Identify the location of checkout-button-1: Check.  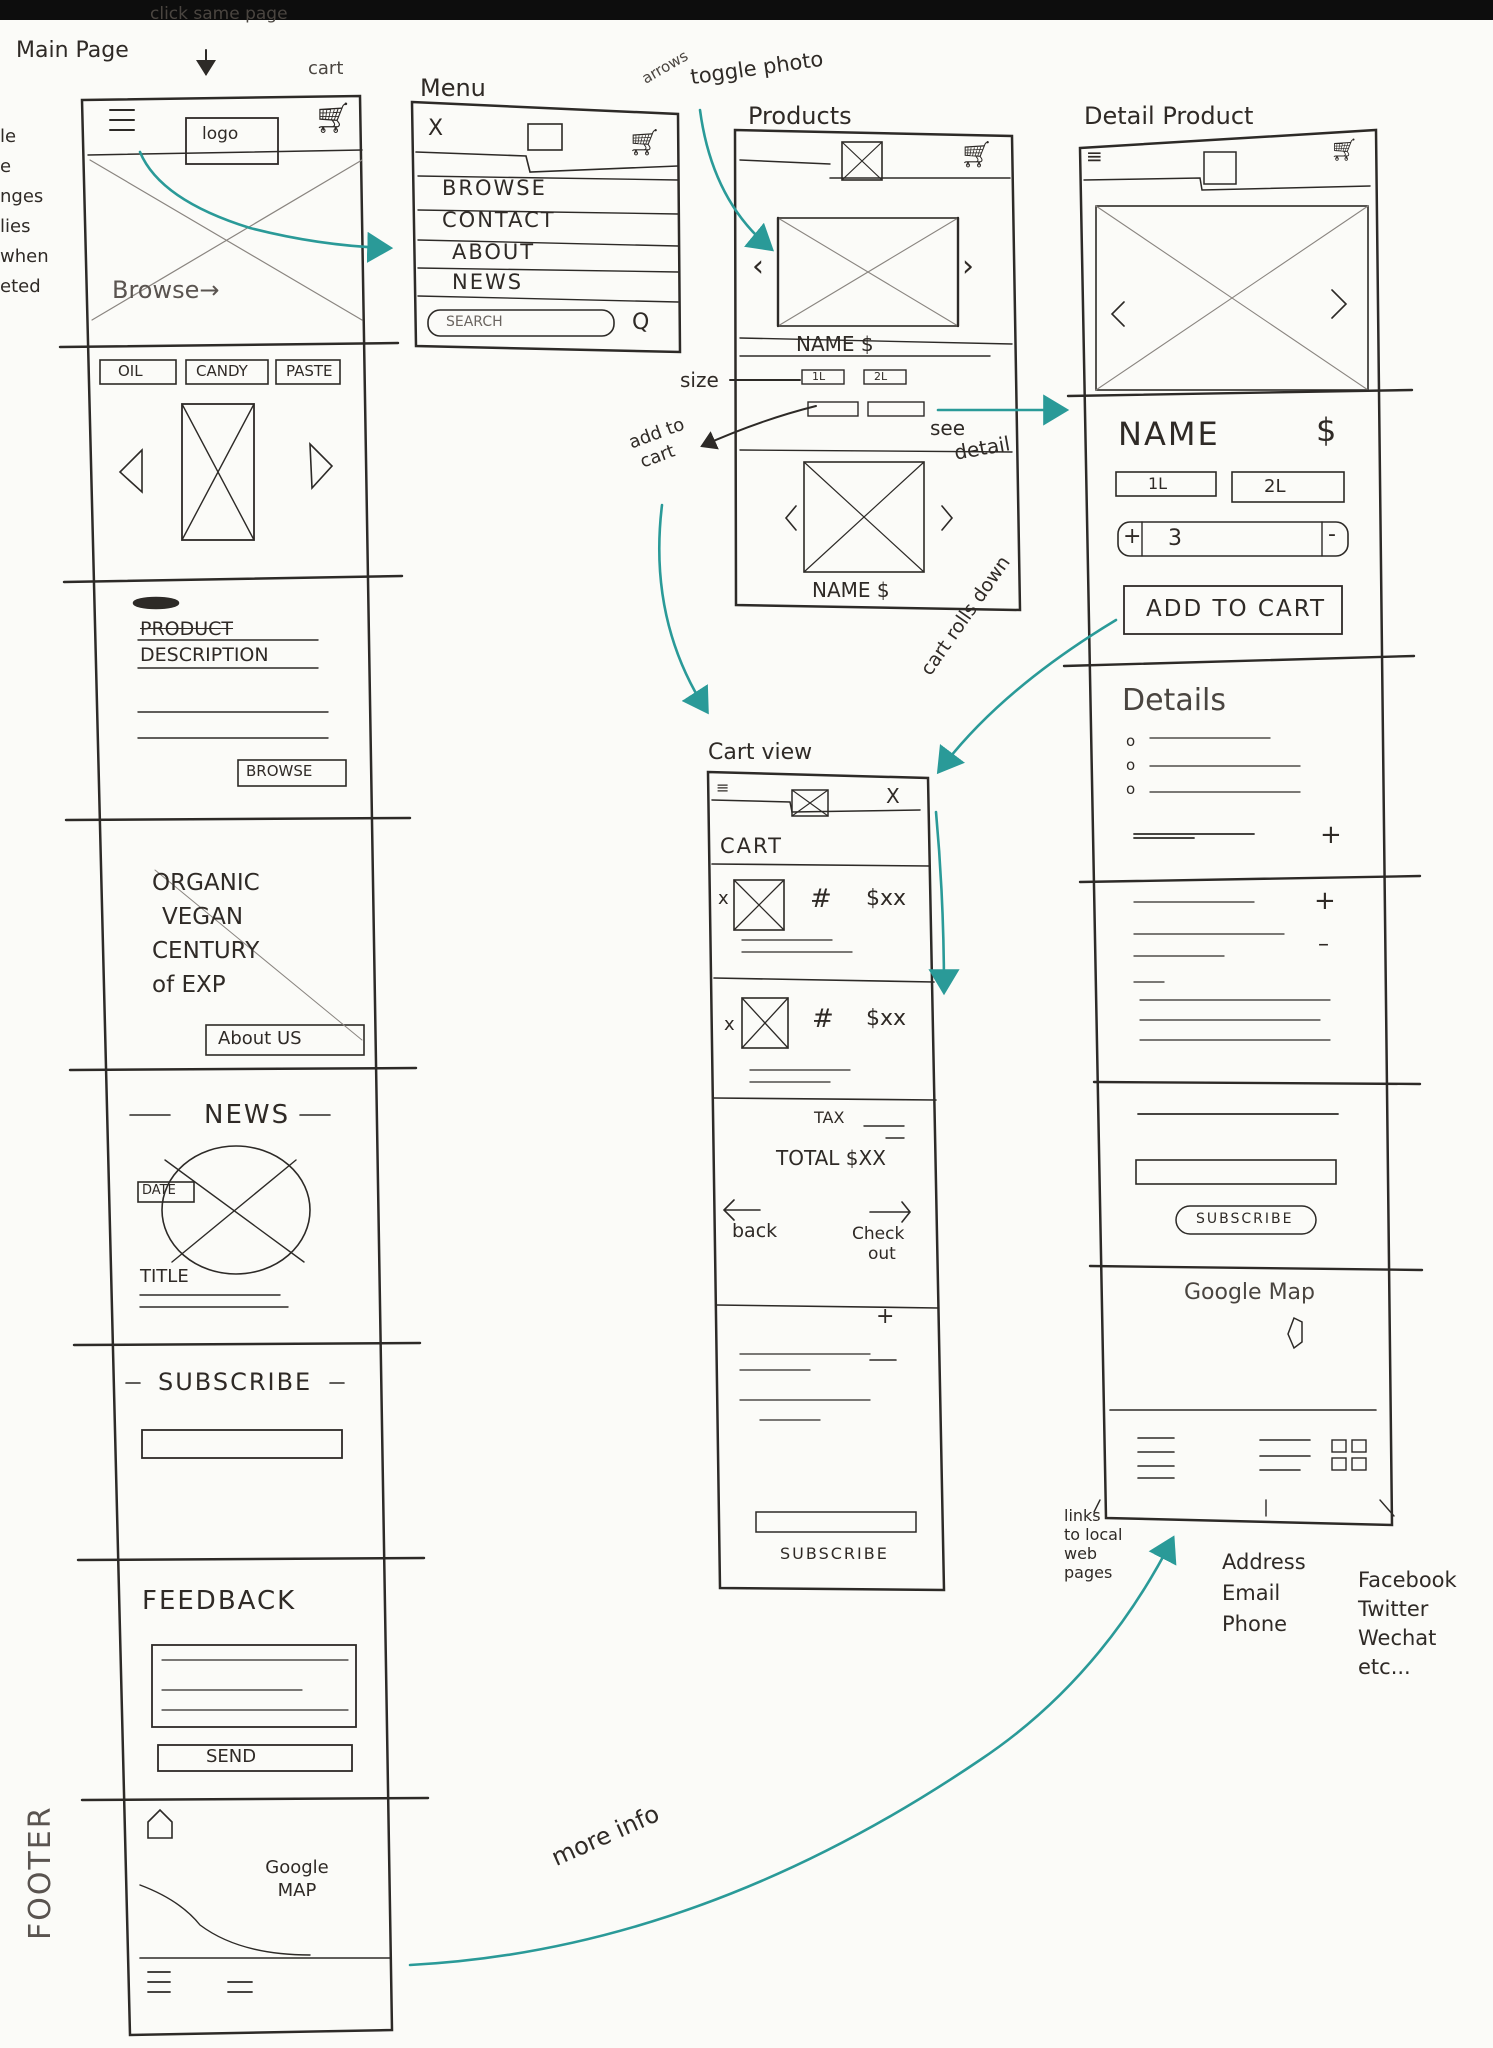
(878, 1234).